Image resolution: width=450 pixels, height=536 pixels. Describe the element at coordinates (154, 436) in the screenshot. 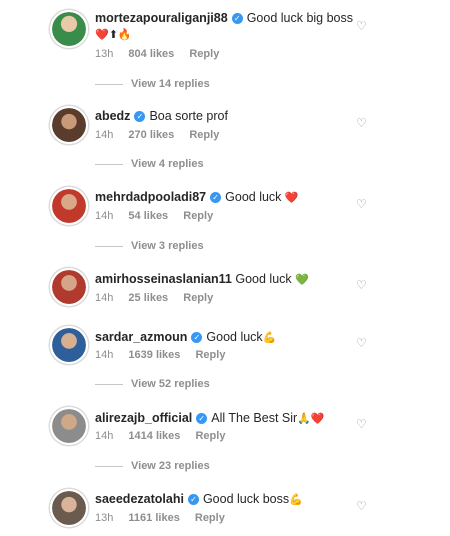

I see `comment-likes: 1414 likes` at that location.